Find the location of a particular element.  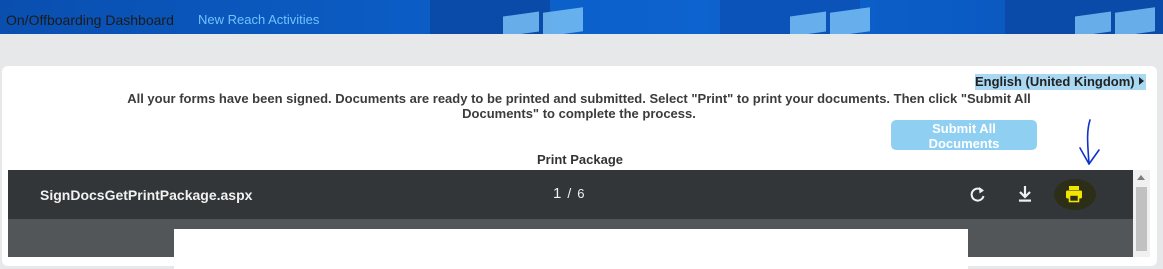

current-page: 1 is located at coordinates (557, 193).